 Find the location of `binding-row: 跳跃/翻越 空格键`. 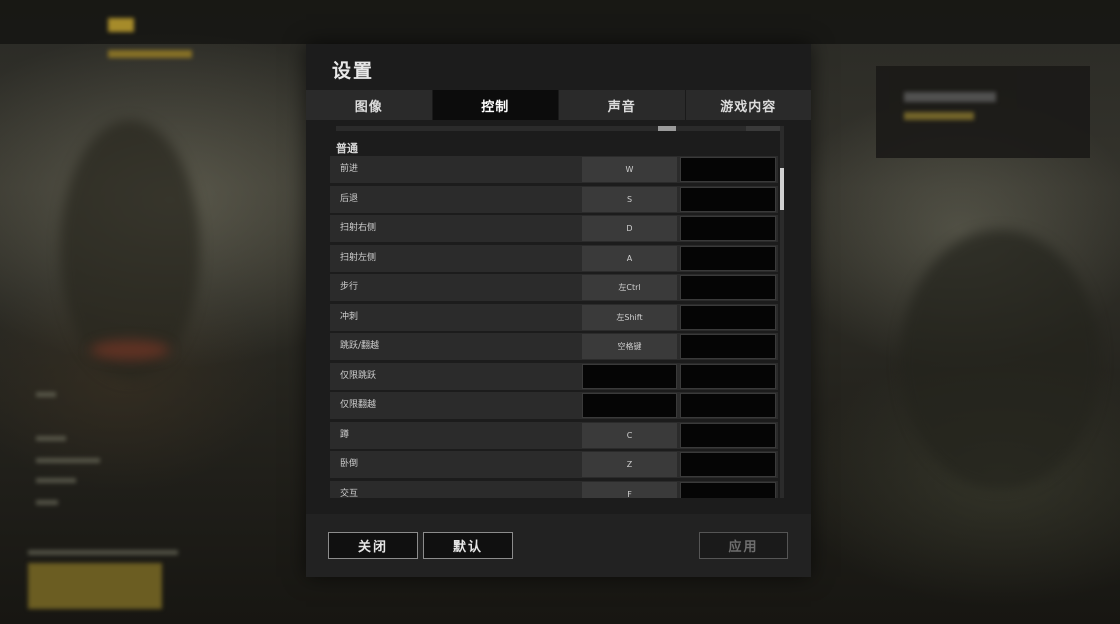

binding-row: 跳跃/翻越 空格键 is located at coordinates (554, 346).